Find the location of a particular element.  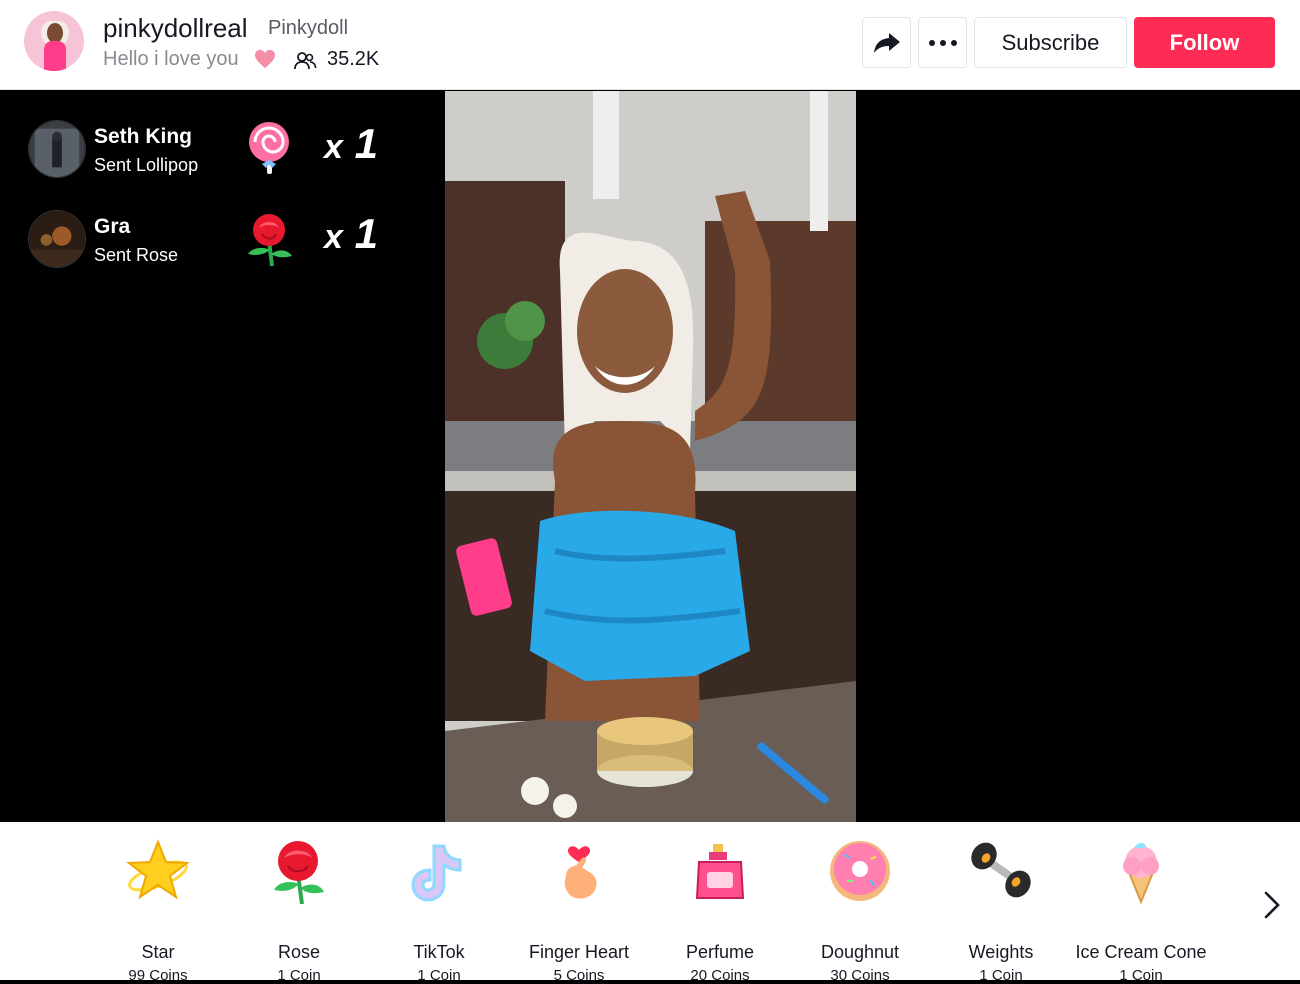

gift-name: Rose is located at coordinates (299, 952).